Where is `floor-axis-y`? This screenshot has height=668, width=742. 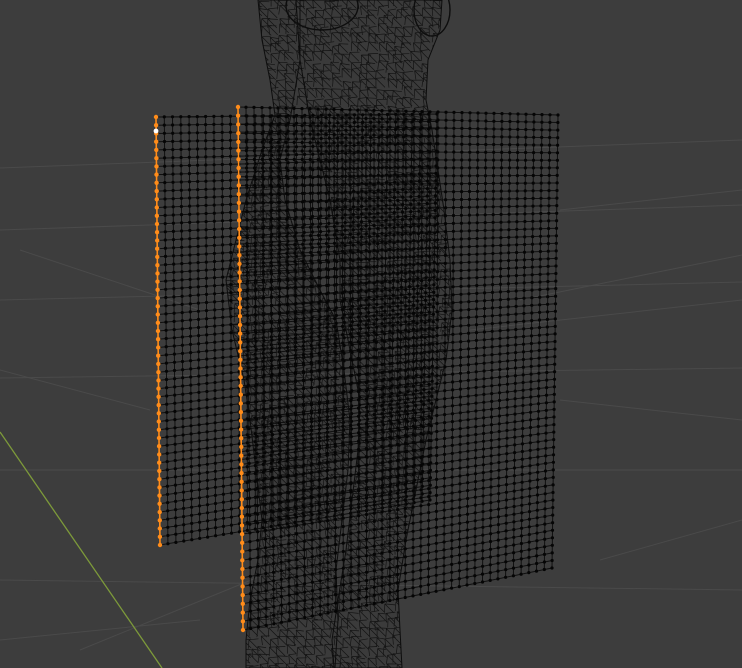
floor-axis-y is located at coordinates (81, 549).